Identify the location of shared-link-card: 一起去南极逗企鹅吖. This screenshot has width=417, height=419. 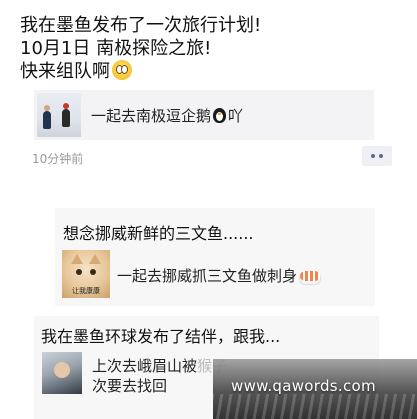
(204, 115).